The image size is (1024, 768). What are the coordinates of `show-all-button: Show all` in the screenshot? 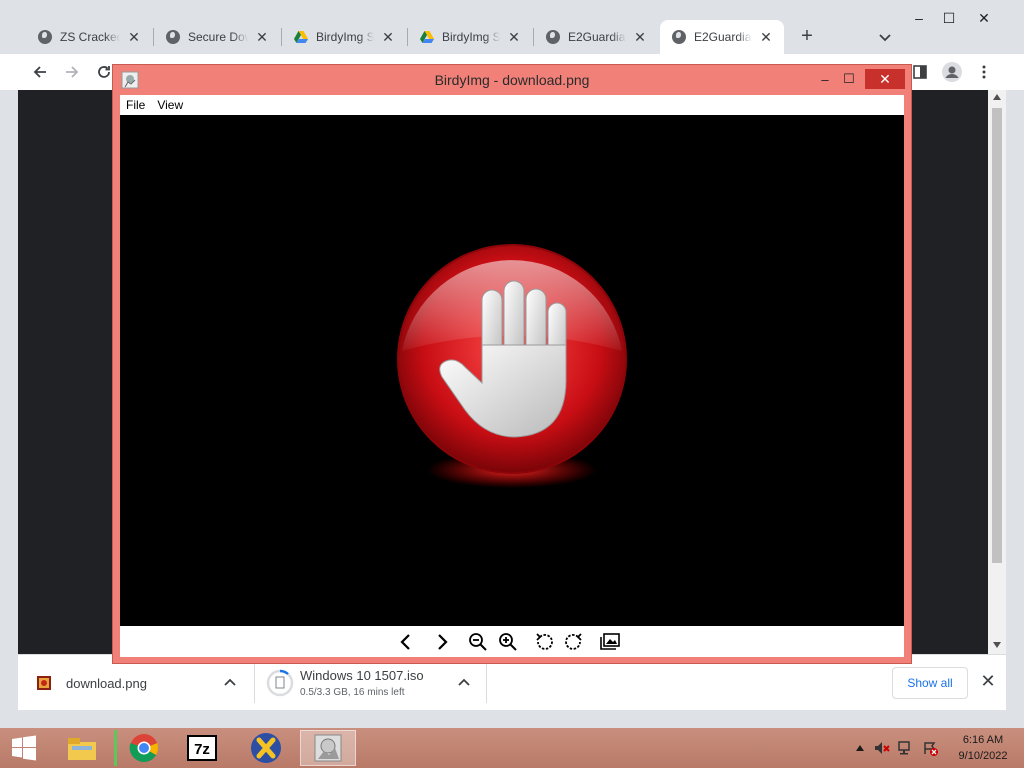 It's located at (930, 683).